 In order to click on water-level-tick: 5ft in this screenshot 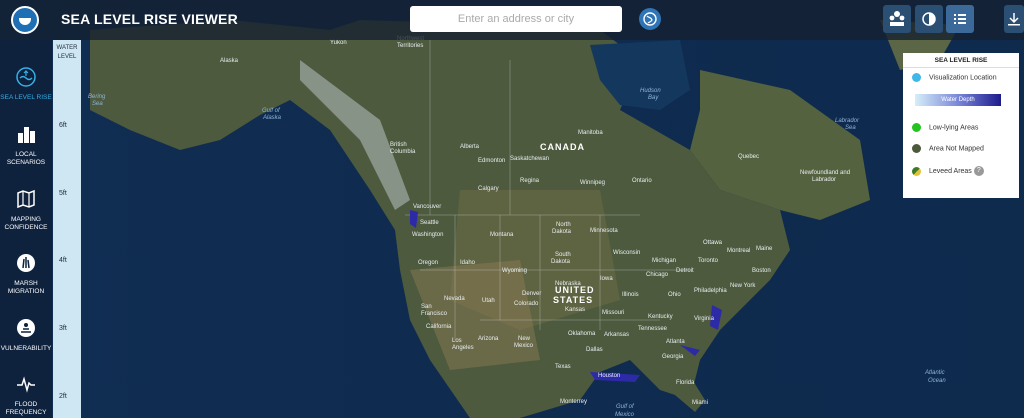, I will do `click(63, 193)`.